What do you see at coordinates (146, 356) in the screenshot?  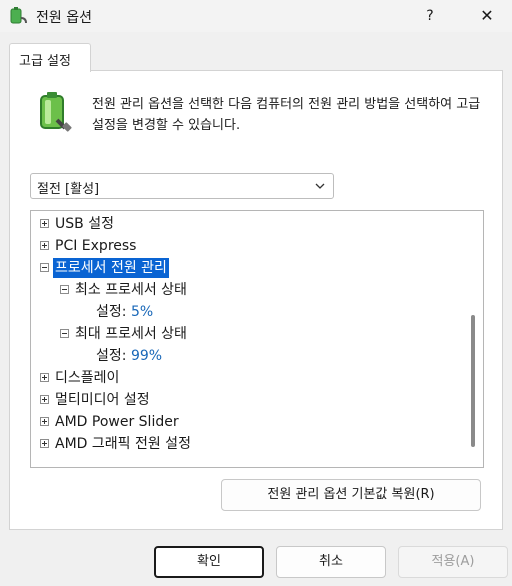 I see `setting-value: 99%` at bounding box center [146, 356].